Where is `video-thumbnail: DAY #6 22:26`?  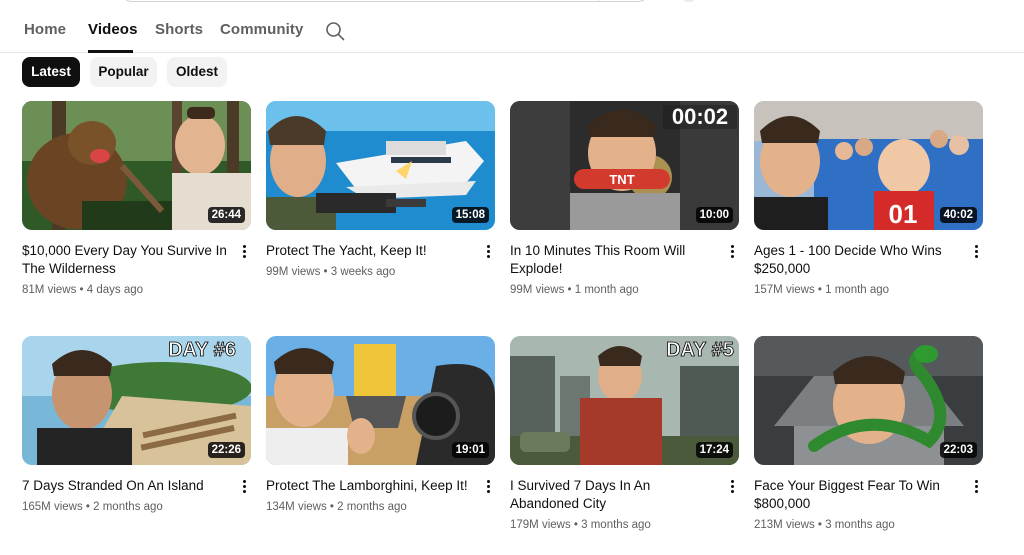 video-thumbnail: DAY #6 22:26 is located at coordinates (136, 400).